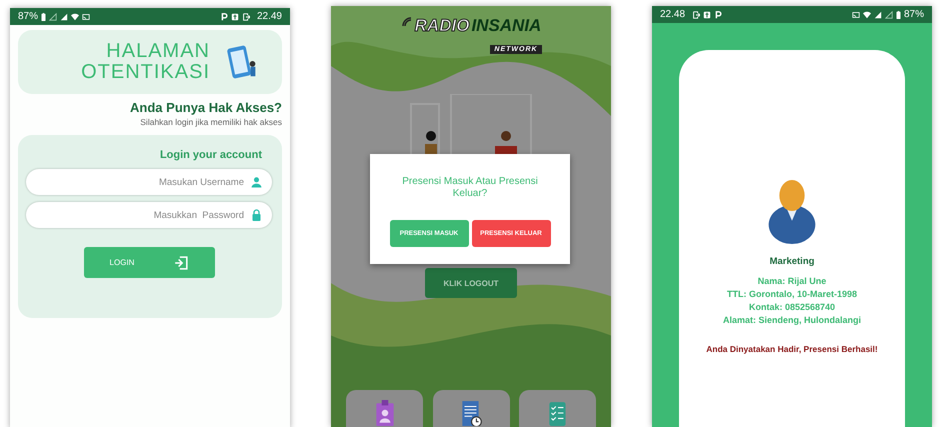  I want to click on checklist-icon, so click(557, 413).